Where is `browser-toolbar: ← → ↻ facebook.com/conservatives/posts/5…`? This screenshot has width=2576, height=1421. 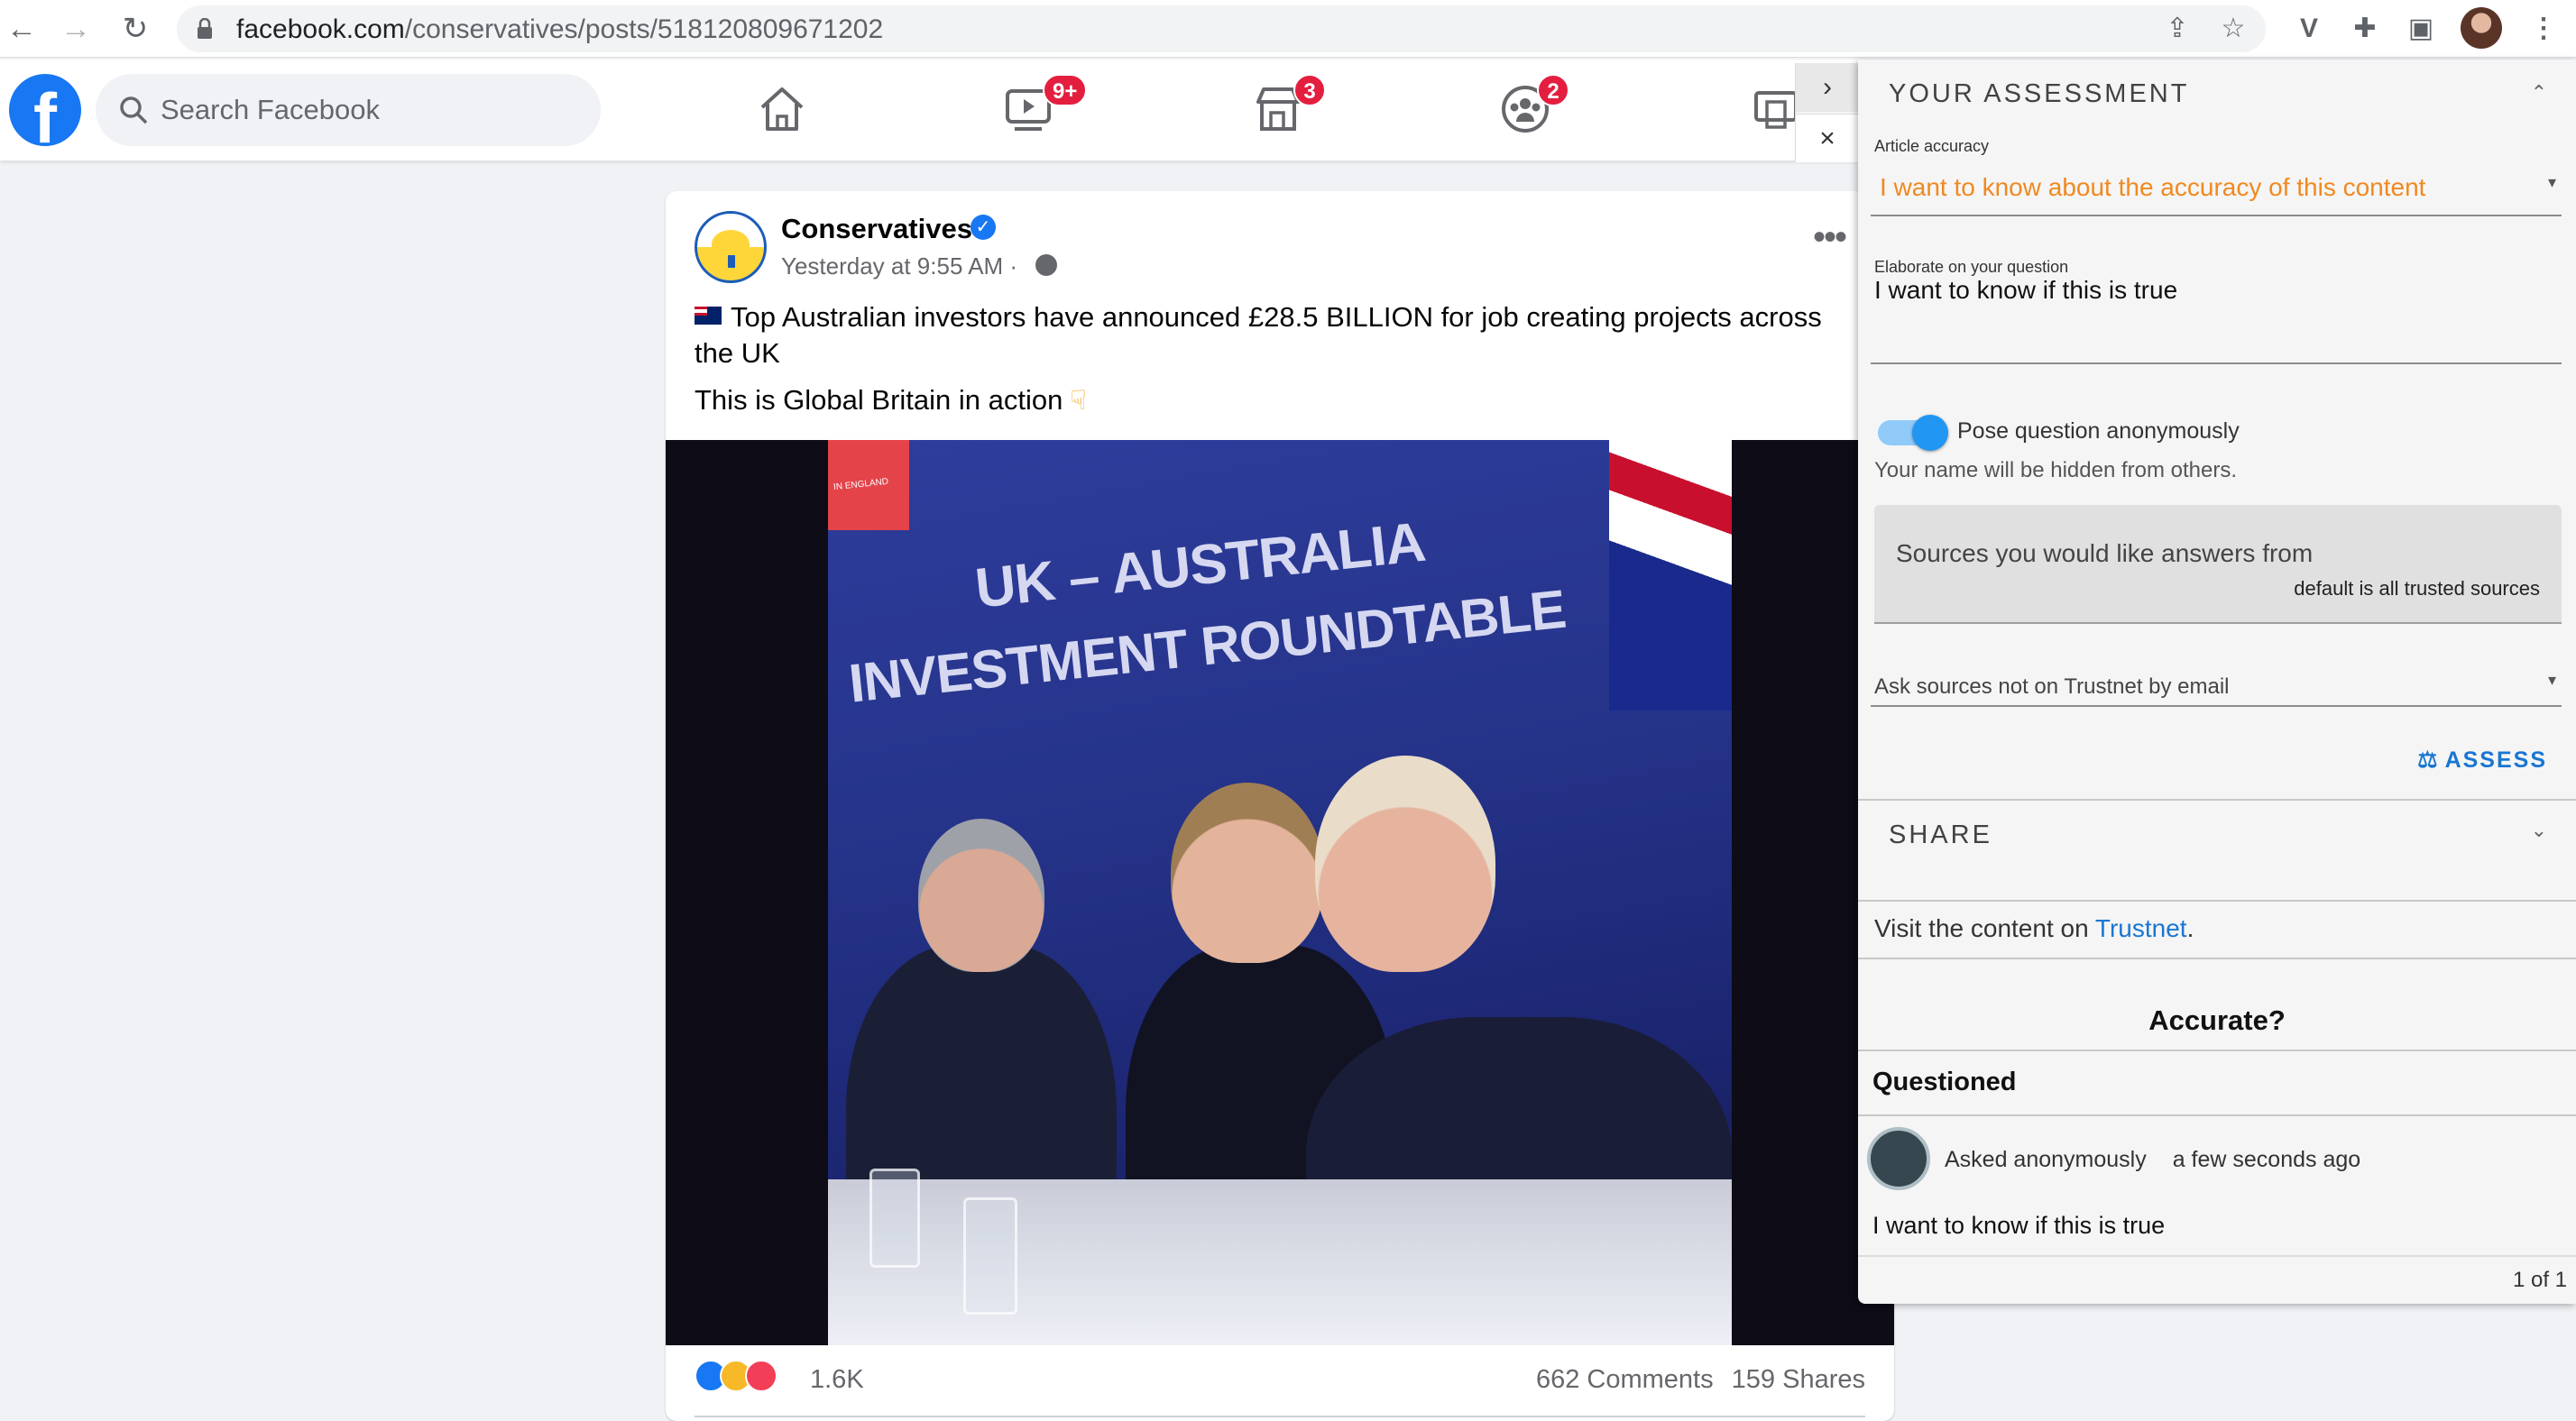
browser-toolbar: ← → ↻ facebook.com/conservatives/posts/5… is located at coordinates (1288, 29).